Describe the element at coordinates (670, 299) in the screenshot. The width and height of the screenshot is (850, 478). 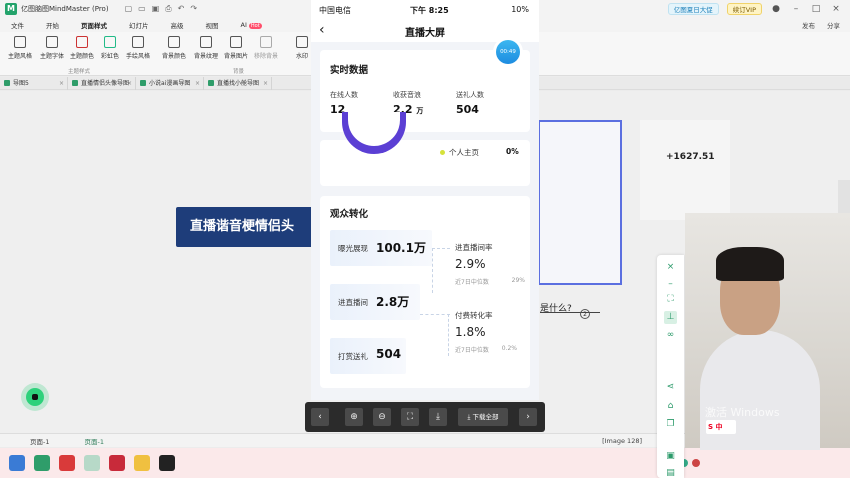
I see `fullscreen-icon: ⛶` at that location.